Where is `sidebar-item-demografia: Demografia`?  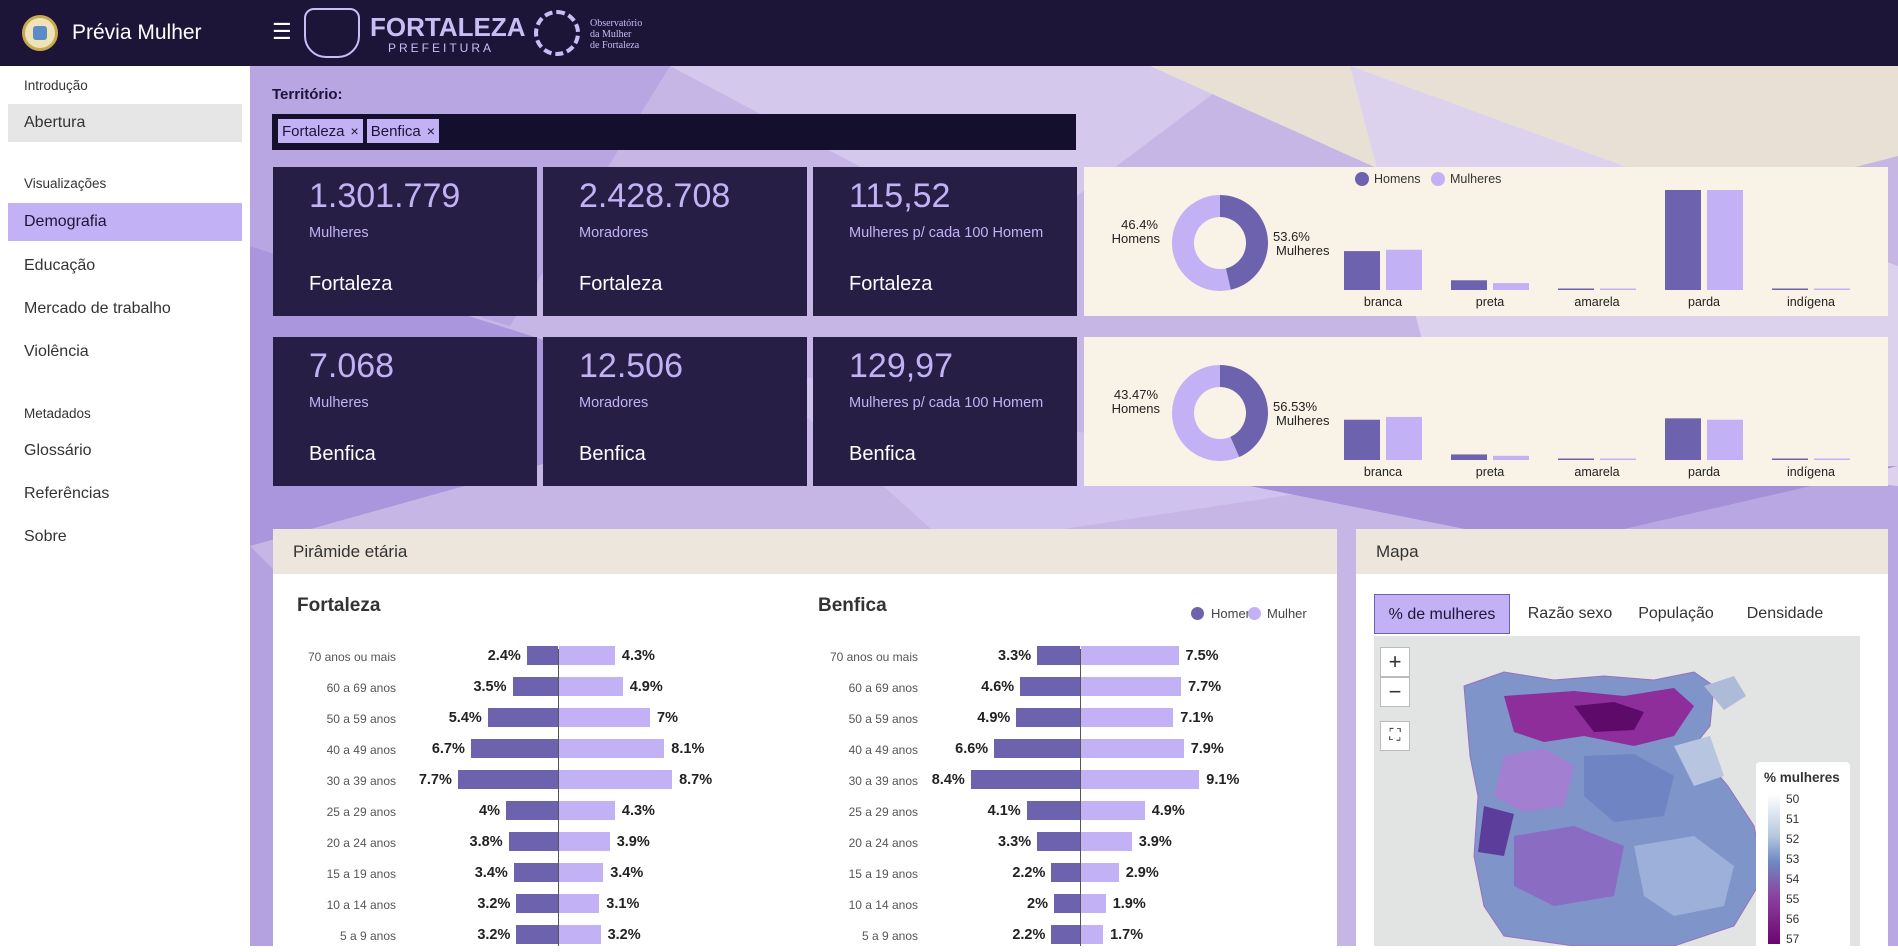 sidebar-item-demografia: Demografia is located at coordinates (125, 222).